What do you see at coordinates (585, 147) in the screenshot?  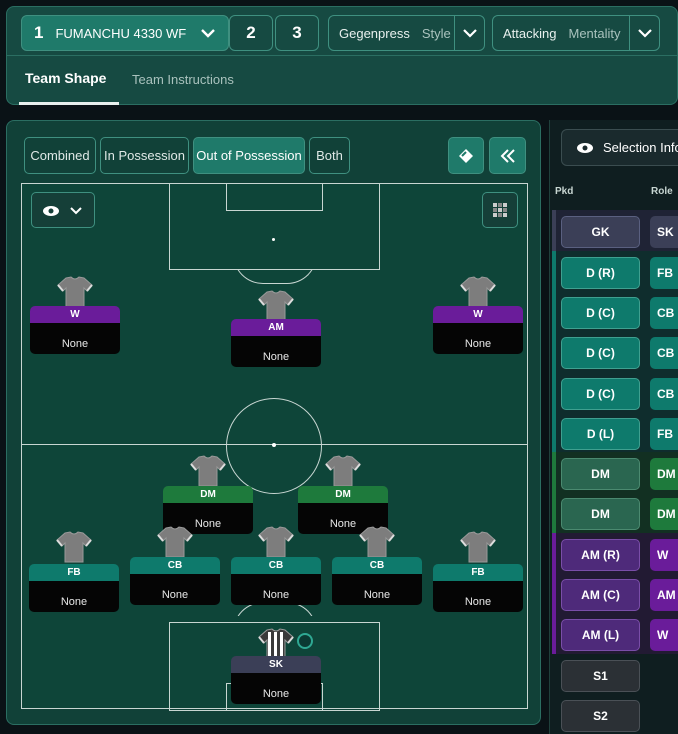 I see `eye-icon` at bounding box center [585, 147].